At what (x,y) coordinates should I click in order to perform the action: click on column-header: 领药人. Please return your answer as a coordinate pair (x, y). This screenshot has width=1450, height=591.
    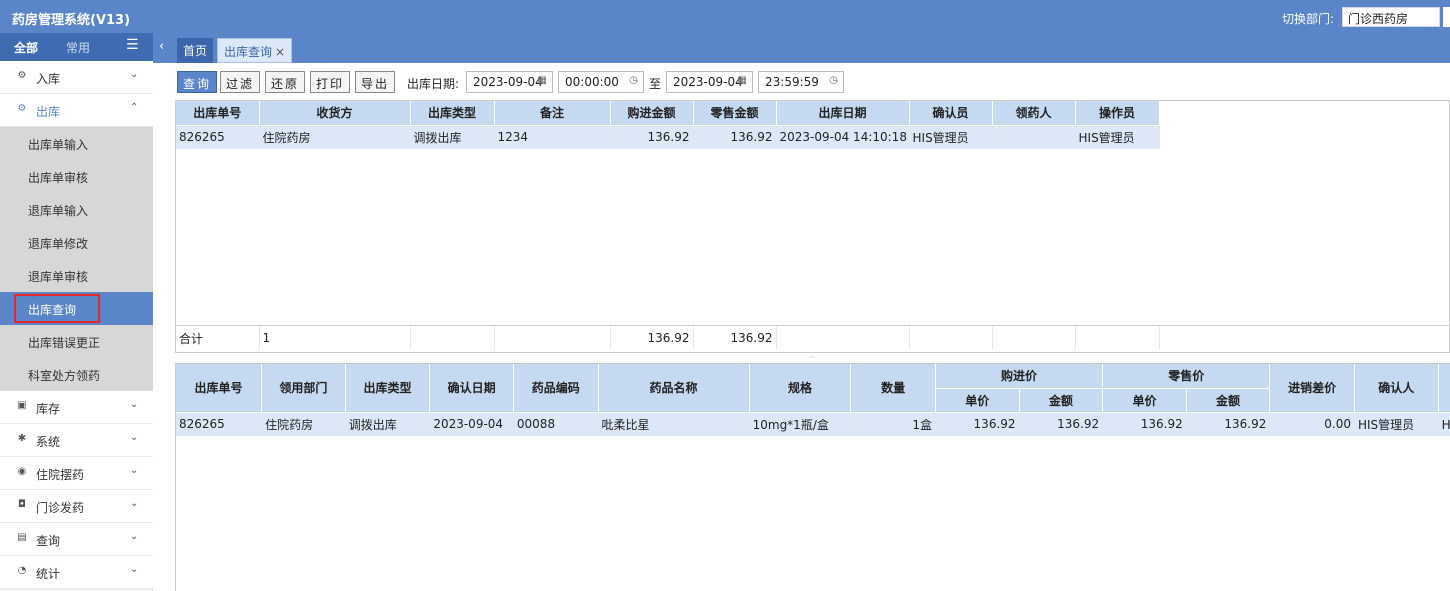
    Looking at the image, I should click on (1034, 113).